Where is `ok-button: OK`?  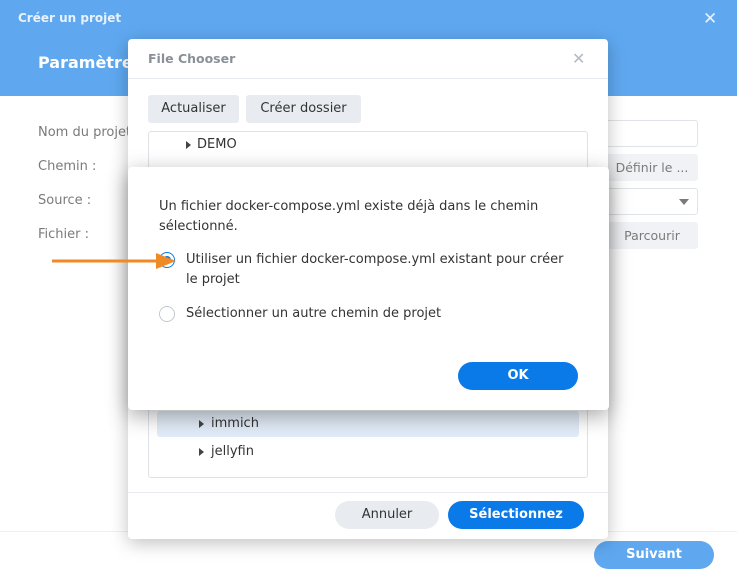 ok-button: OK is located at coordinates (518, 376).